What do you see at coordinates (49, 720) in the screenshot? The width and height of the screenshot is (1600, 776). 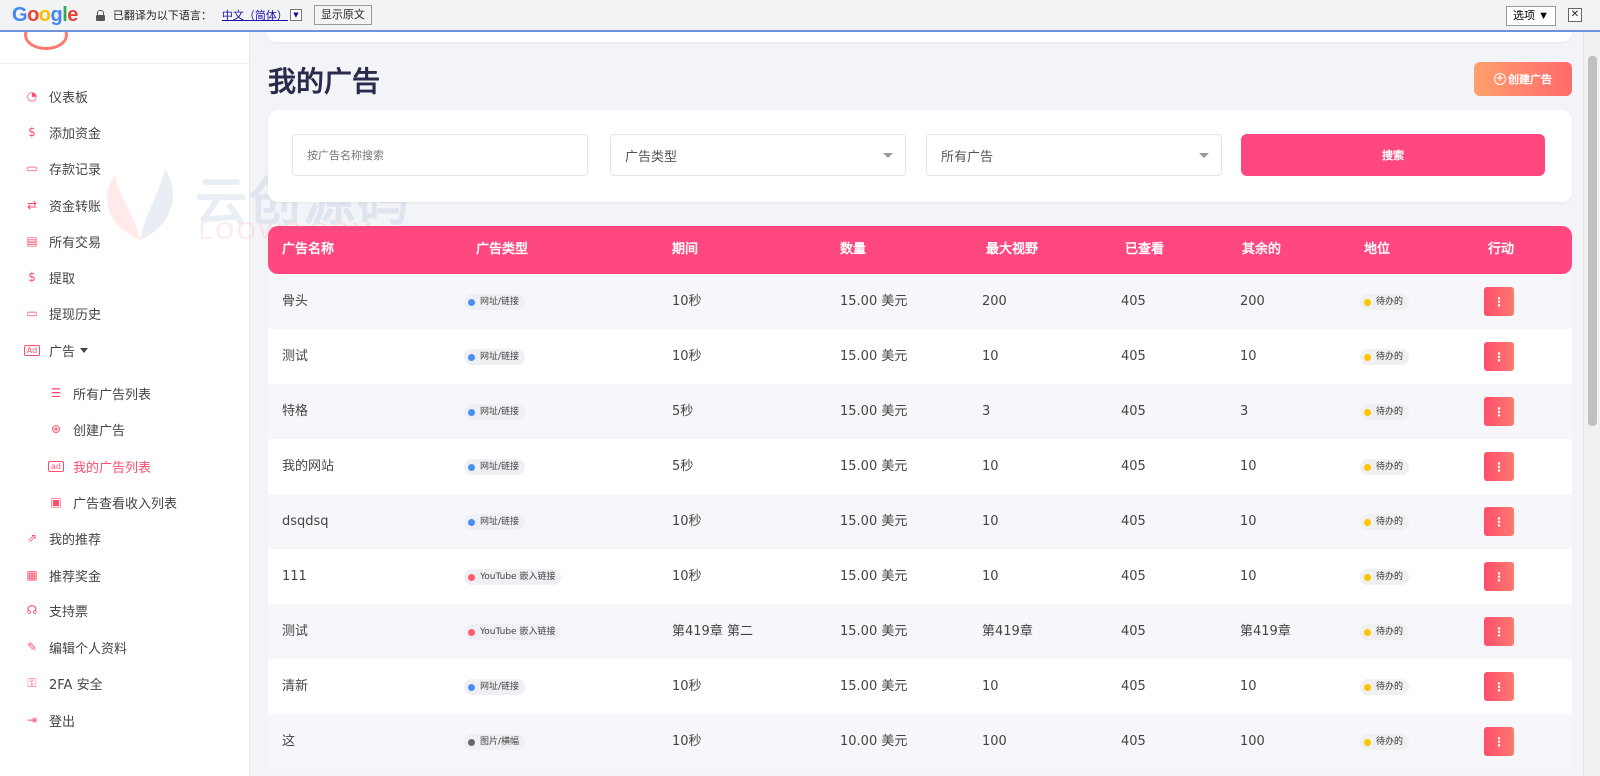 I see `sidebar-item-18: ⇥ 登出` at bounding box center [49, 720].